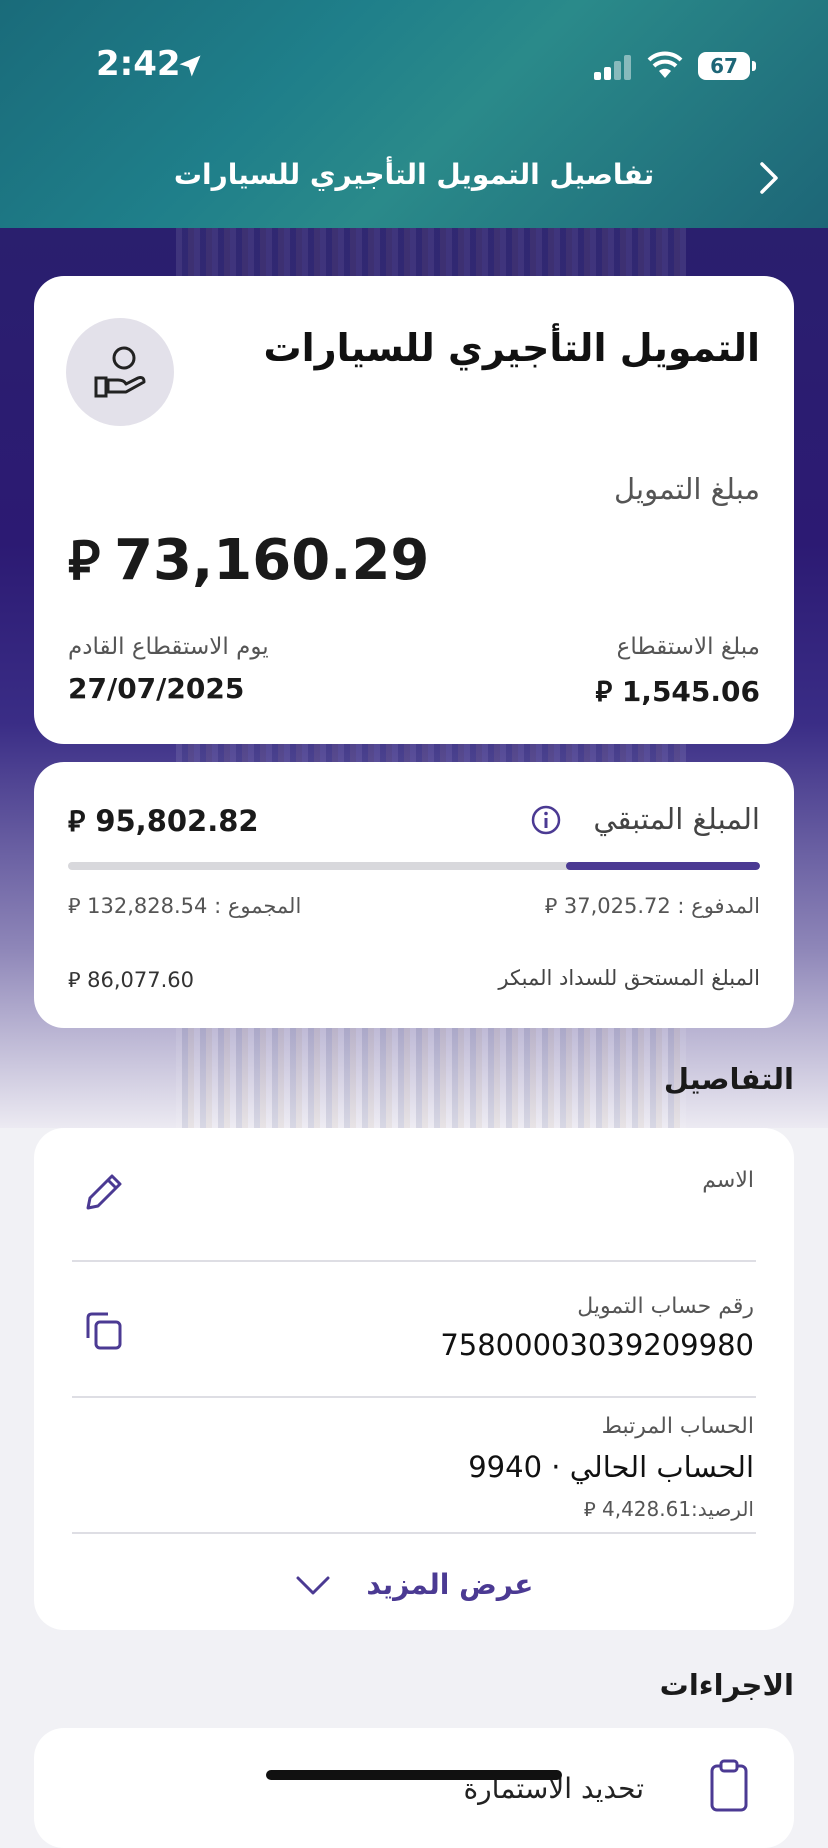 The width and height of the screenshot is (828, 1848). Describe the element at coordinates (511, 348) in the screenshot. I see `product-title: التمويل التأجيري للسيارات` at that location.